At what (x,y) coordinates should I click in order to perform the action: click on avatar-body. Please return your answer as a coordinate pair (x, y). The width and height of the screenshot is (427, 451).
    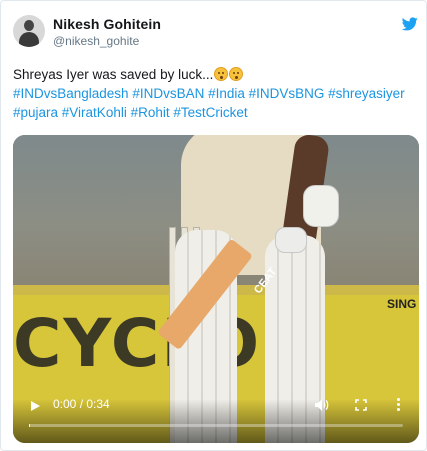
    Looking at the image, I should click on (29, 39).